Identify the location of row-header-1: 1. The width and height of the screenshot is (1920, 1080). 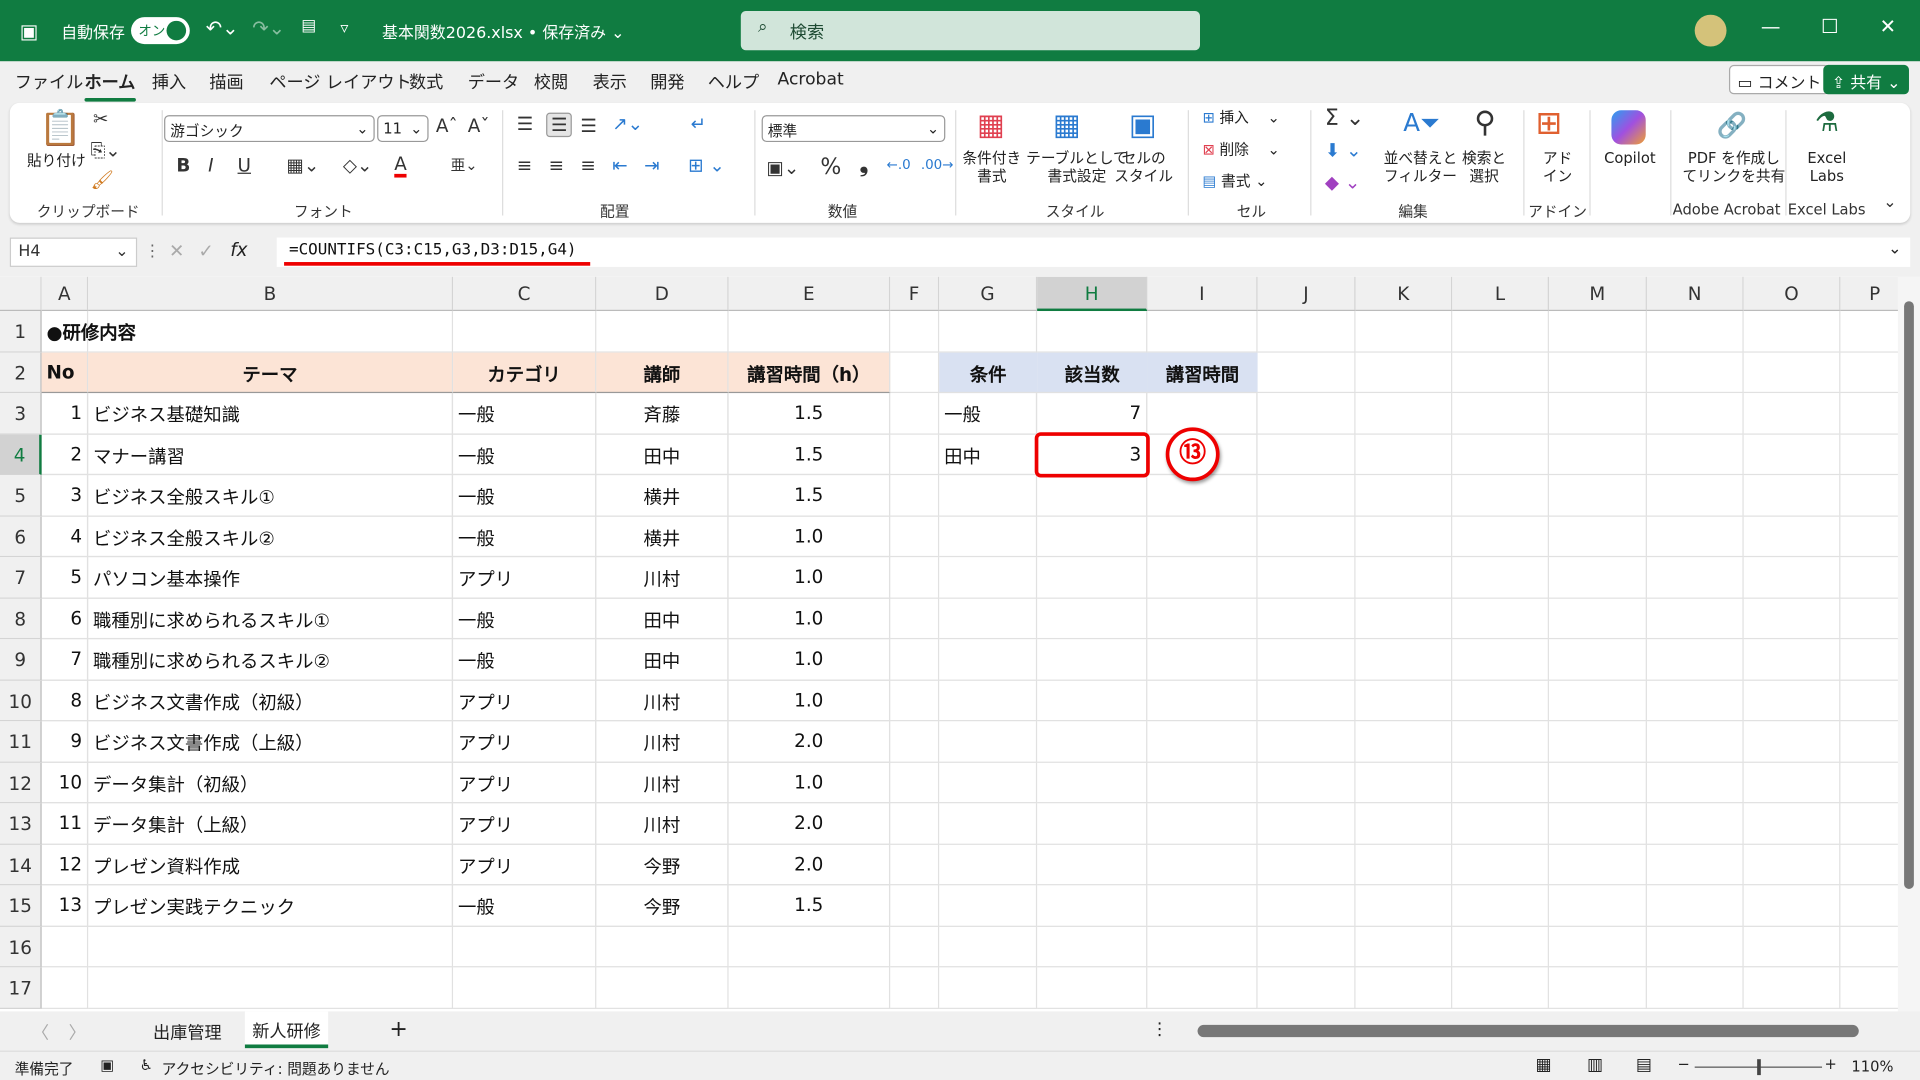
(21, 332).